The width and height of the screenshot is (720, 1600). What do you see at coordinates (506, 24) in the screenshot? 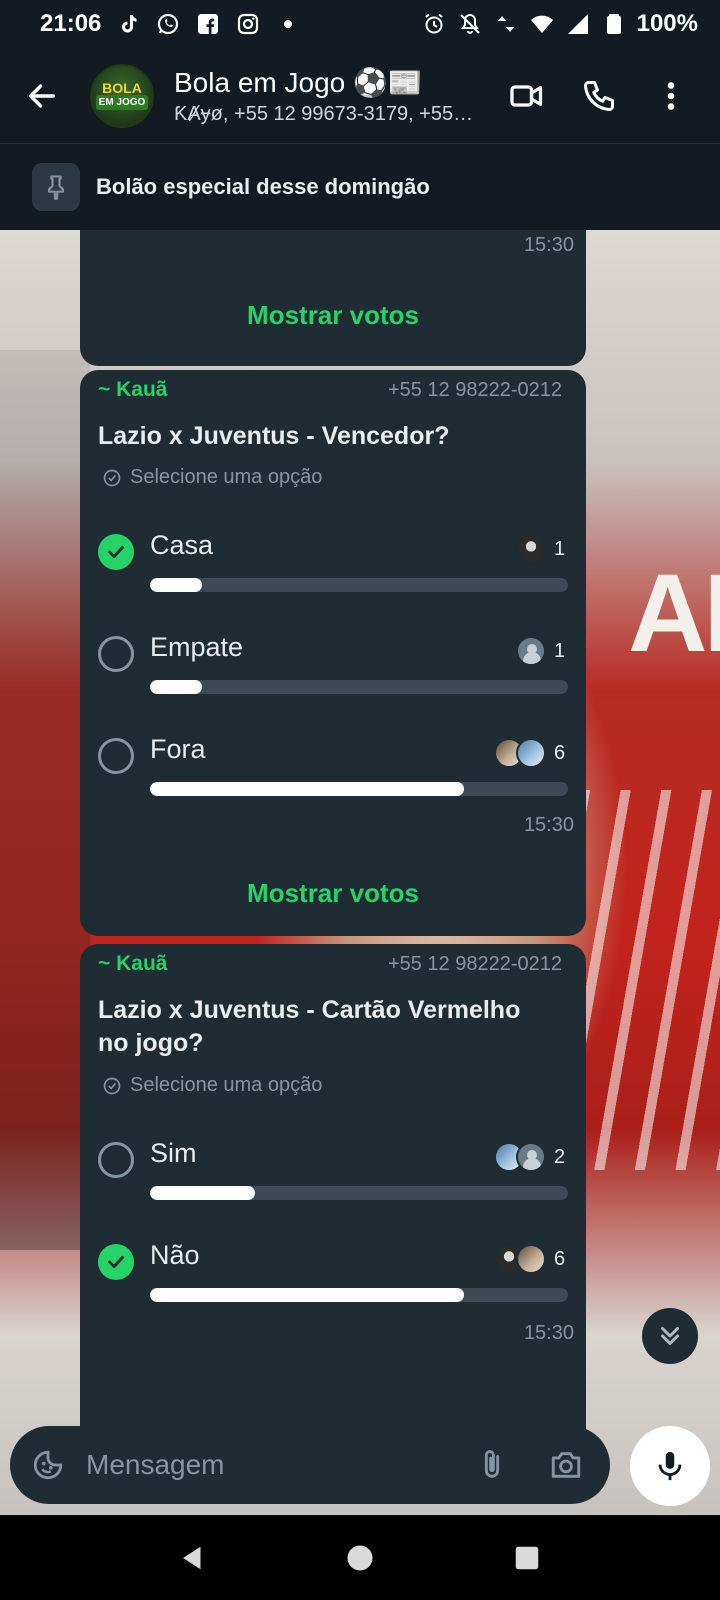
I see `data-icon` at bounding box center [506, 24].